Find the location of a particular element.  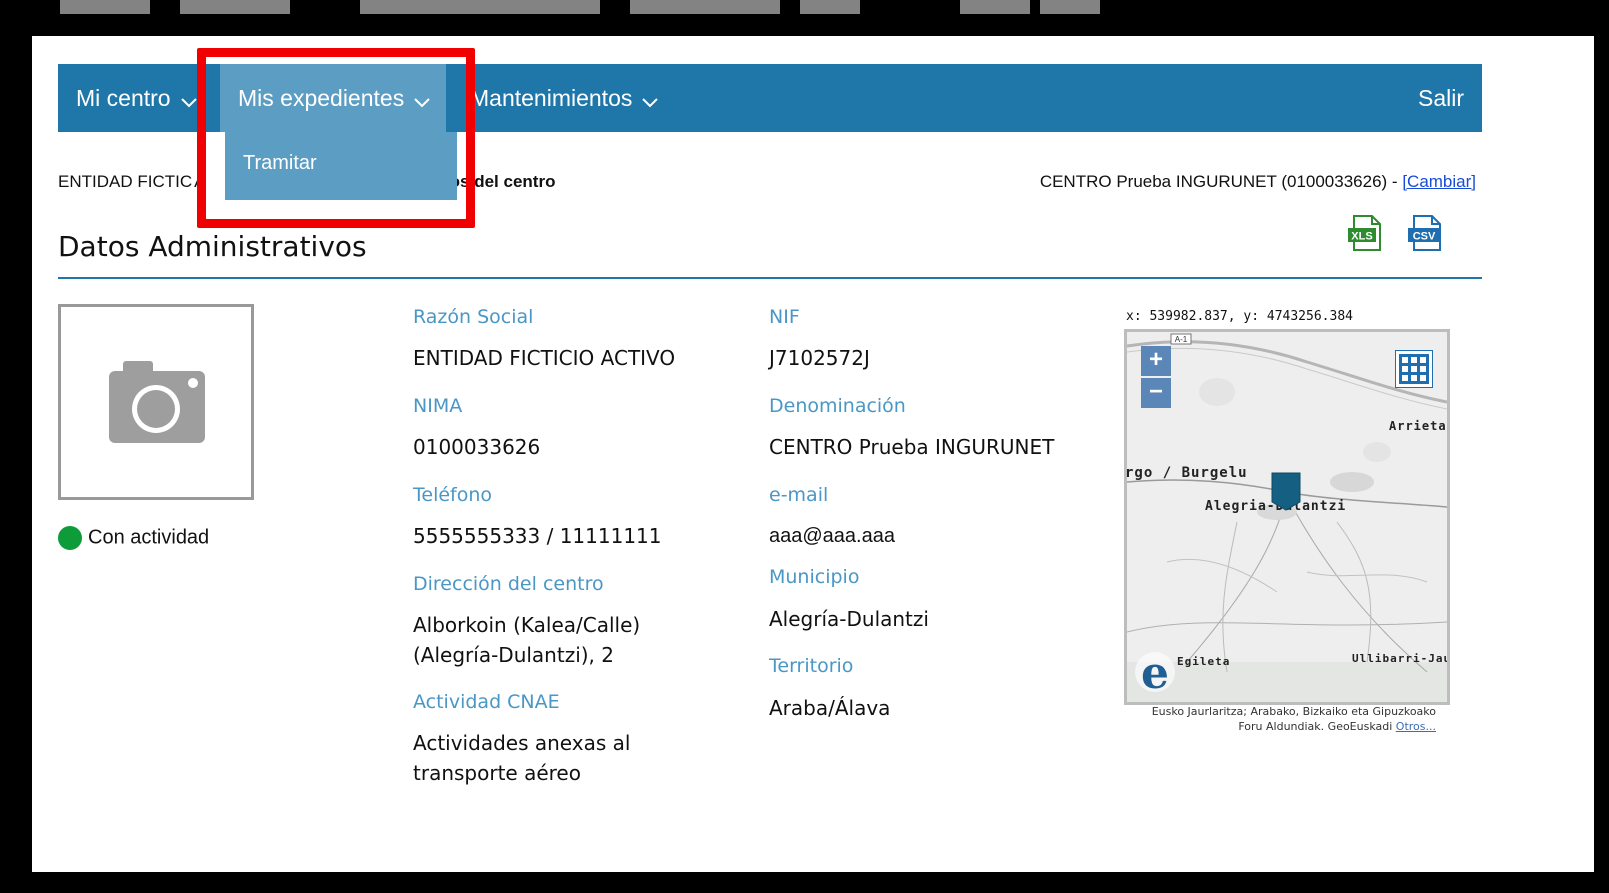

centre-info-text: CENTRO Prueba INGURUNET (0100033626) - is located at coordinates (1218, 181).